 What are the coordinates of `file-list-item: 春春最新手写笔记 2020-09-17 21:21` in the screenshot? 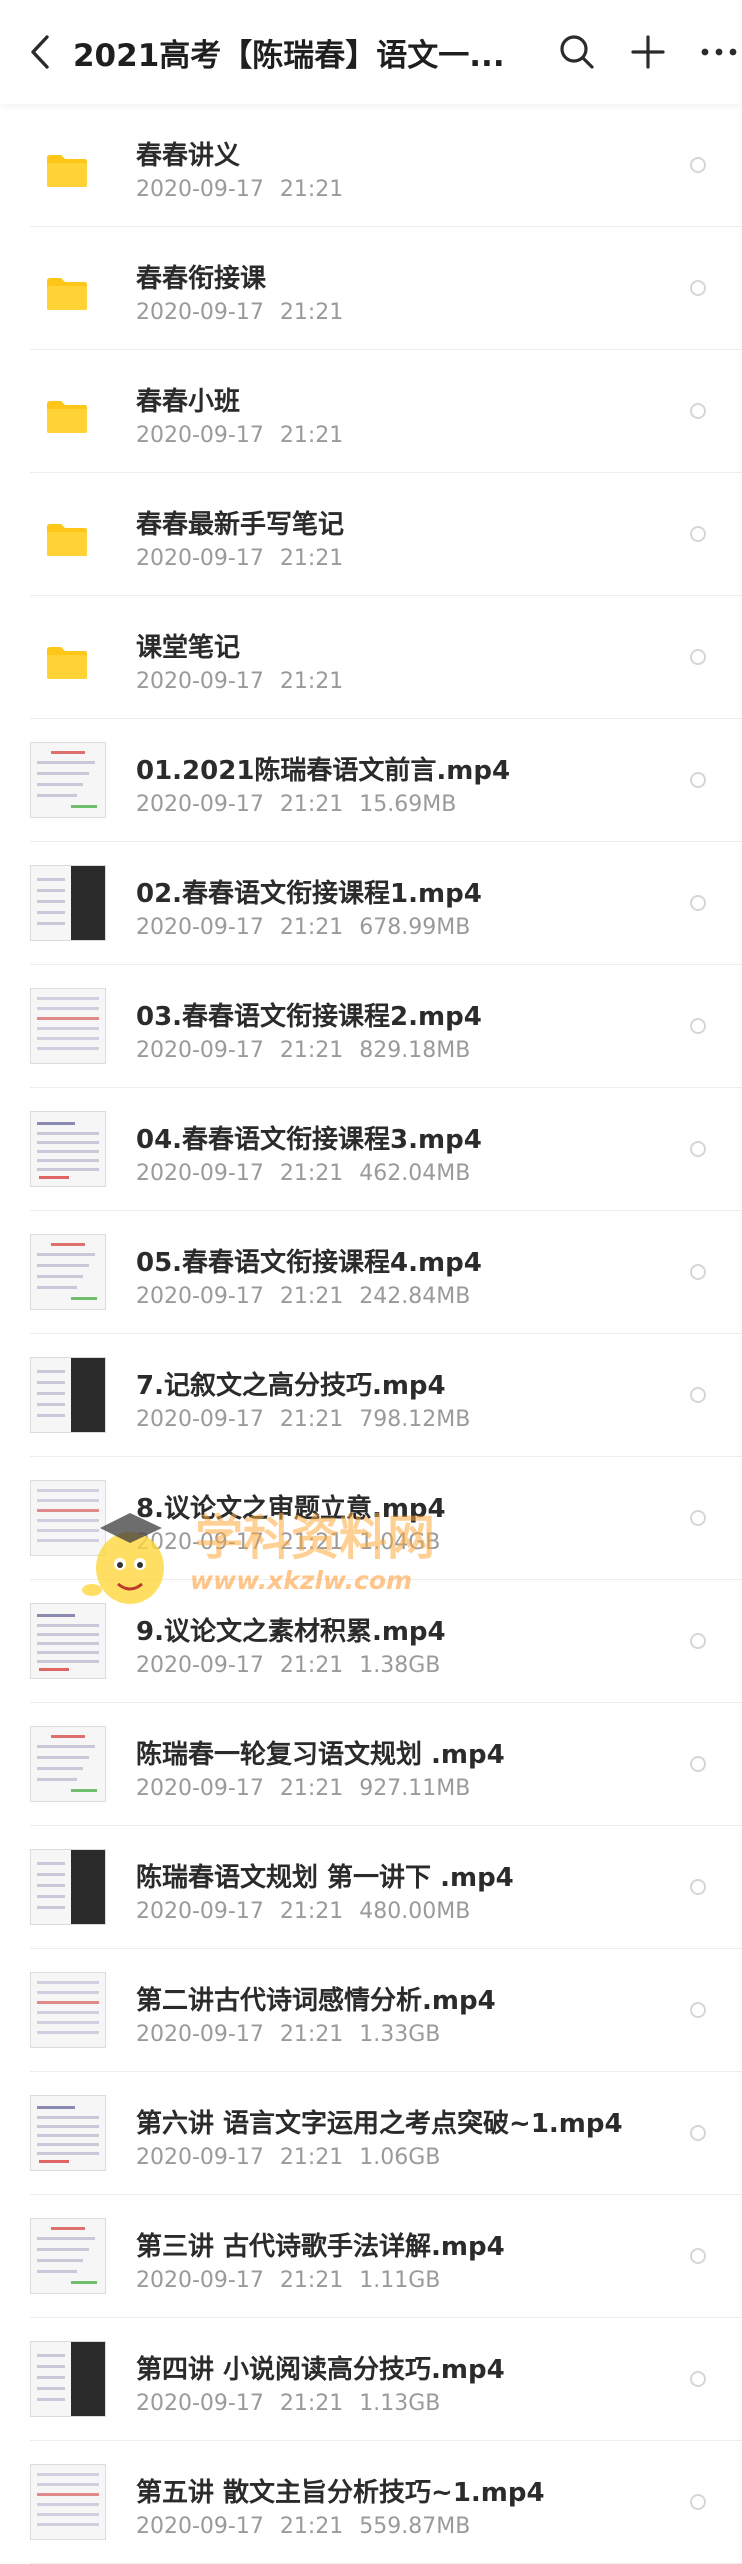 It's located at (371, 534).